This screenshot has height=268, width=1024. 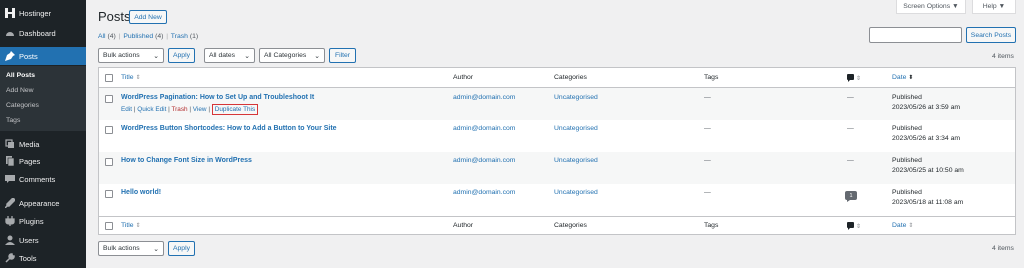 I want to click on select-all-checkbox-footer, so click(x=109, y=226).